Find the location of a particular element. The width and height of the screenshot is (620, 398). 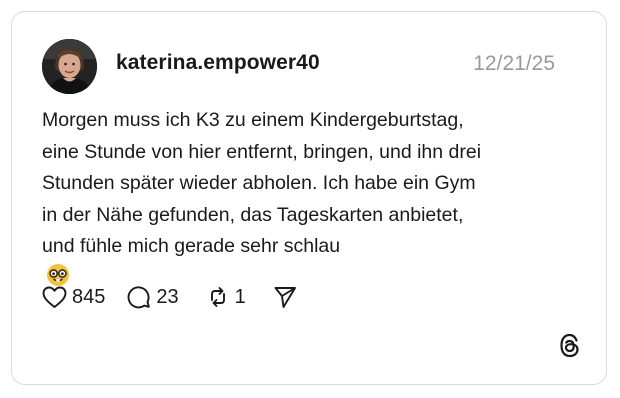

like-button: 845 is located at coordinates (73, 297).